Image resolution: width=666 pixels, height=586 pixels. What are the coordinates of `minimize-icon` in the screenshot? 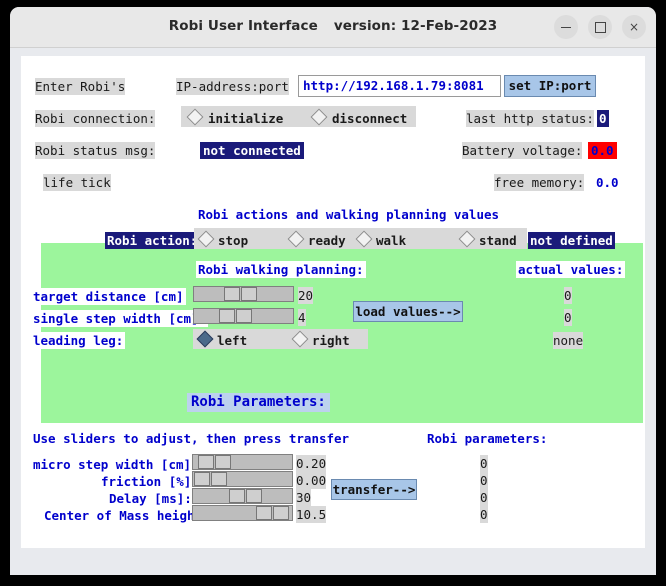 It's located at (566, 27).